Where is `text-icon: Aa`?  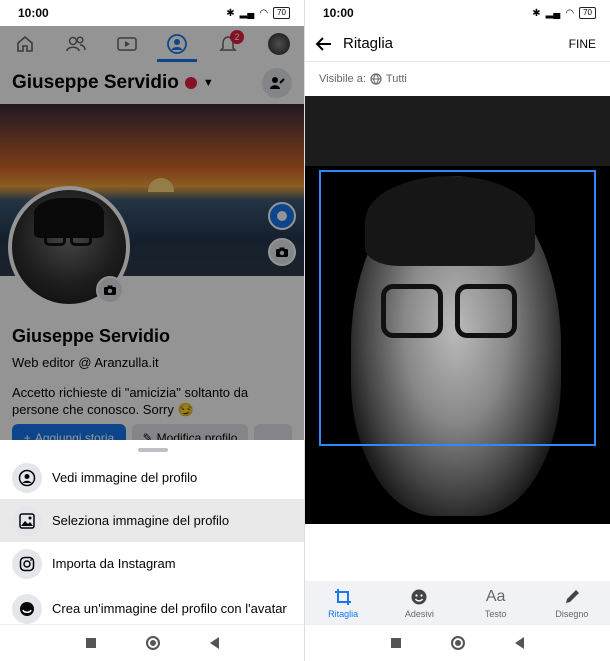
text-icon: Aa is located at coordinates (495, 596).